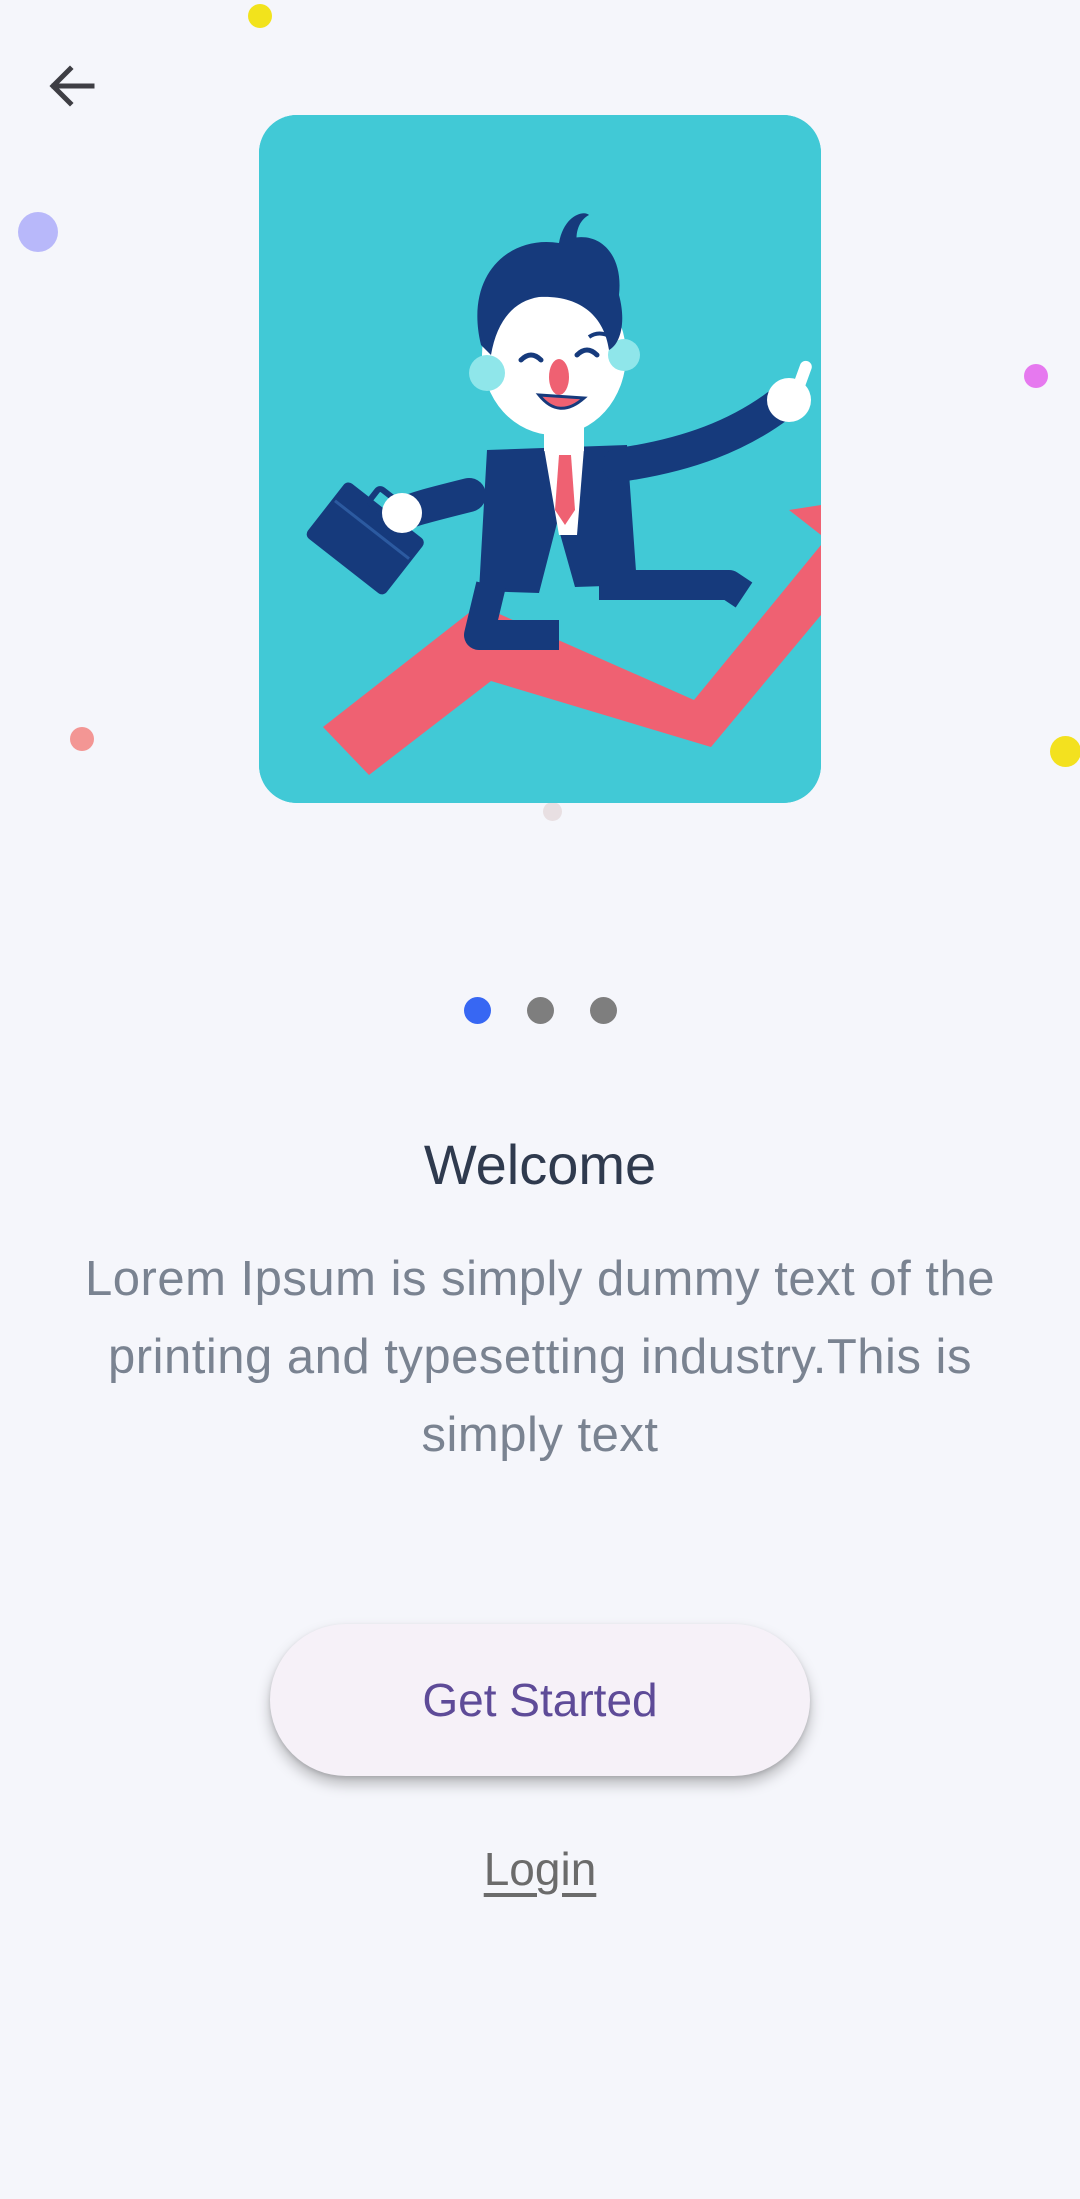 The height and width of the screenshot is (2199, 1080). What do you see at coordinates (540, 1869) in the screenshot?
I see `login-link: Login` at bounding box center [540, 1869].